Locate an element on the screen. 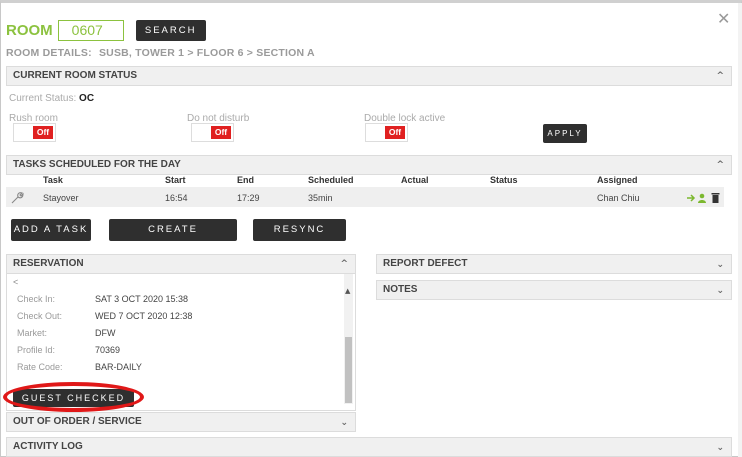 The height and width of the screenshot is (457, 742). market-value: DFW is located at coordinates (105, 333).